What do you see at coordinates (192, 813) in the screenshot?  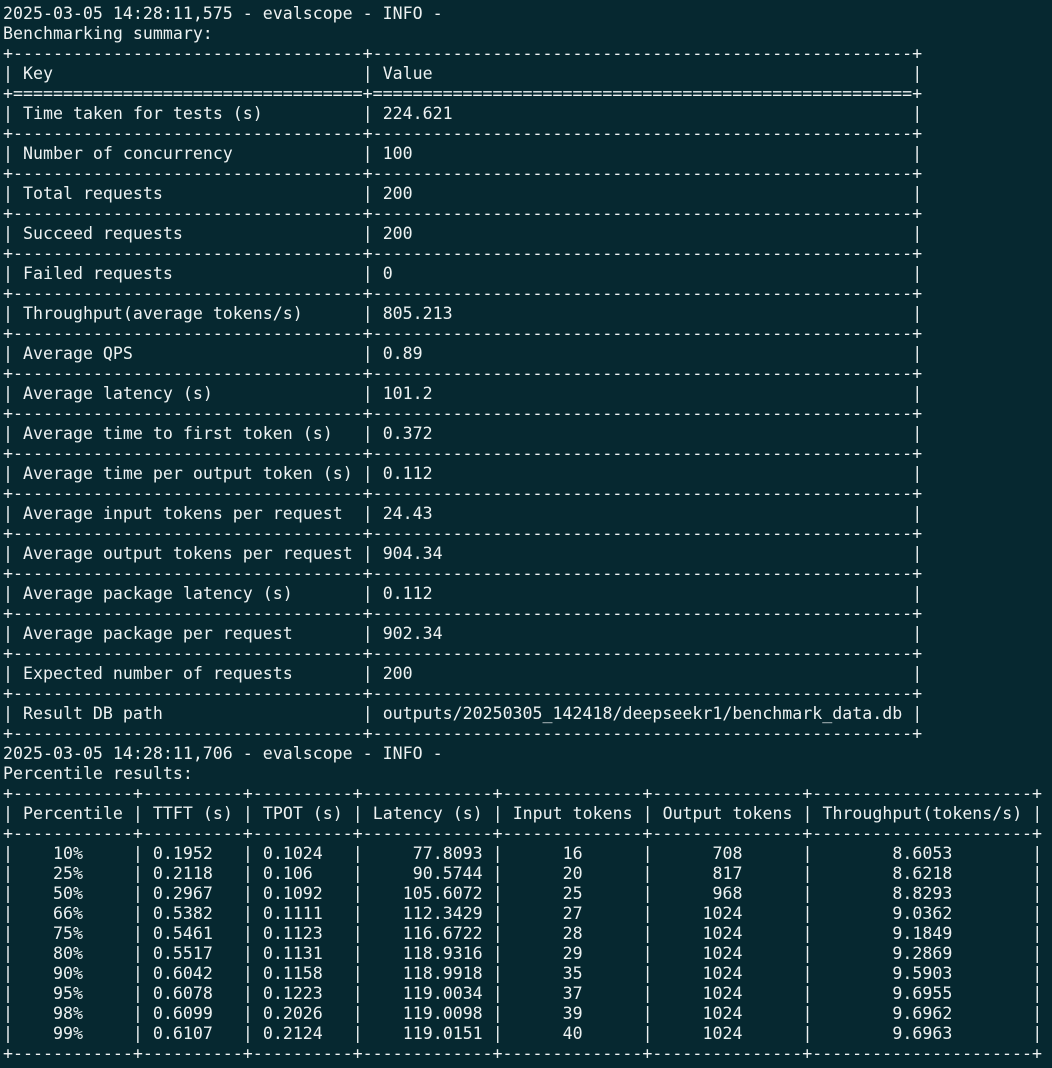 I see `percentiles-header-cell: TTFT (s)` at bounding box center [192, 813].